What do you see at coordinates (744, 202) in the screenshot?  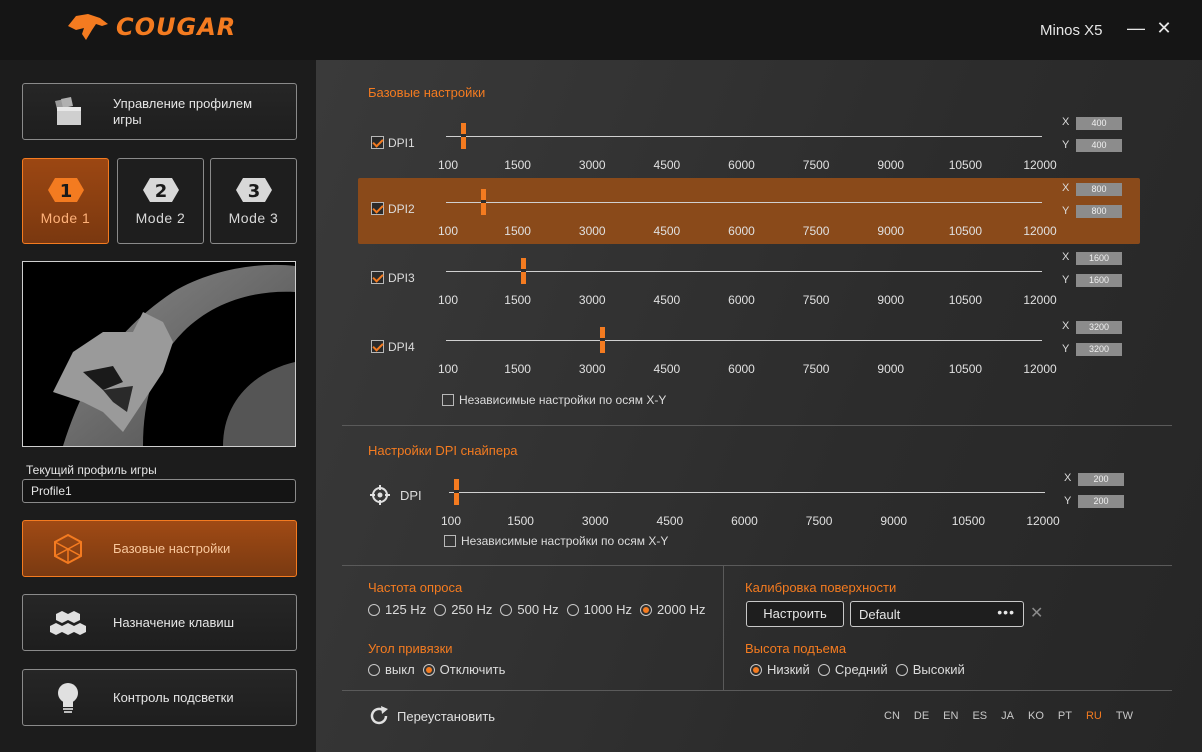 I see `dpi2-track` at bounding box center [744, 202].